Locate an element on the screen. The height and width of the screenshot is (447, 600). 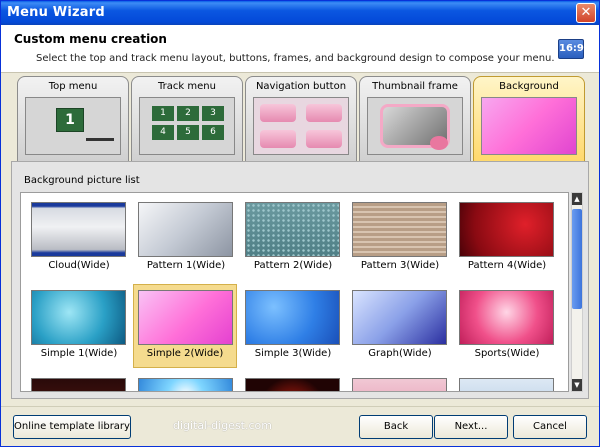
pattern2-thumbnail is located at coordinates (292, 229).